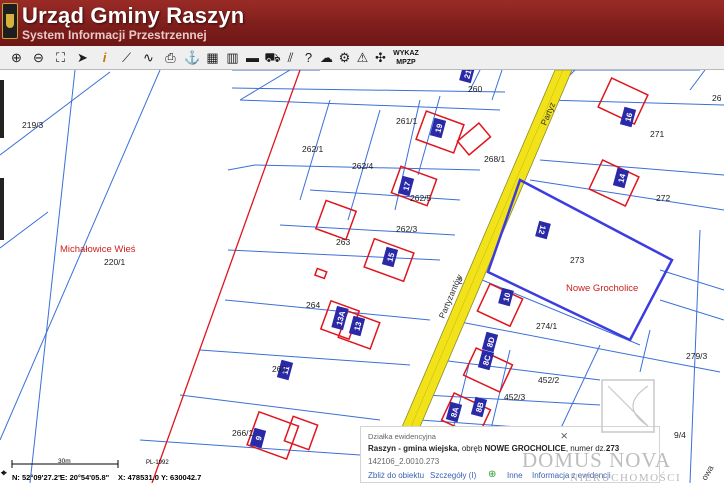  What do you see at coordinates (279, 369) in the screenshot?
I see `parcel-label: 262` at bounding box center [279, 369].